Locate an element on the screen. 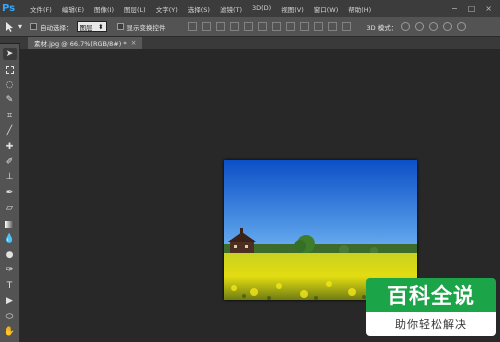  menu-help: 帮助(H) is located at coordinates (359, 9).